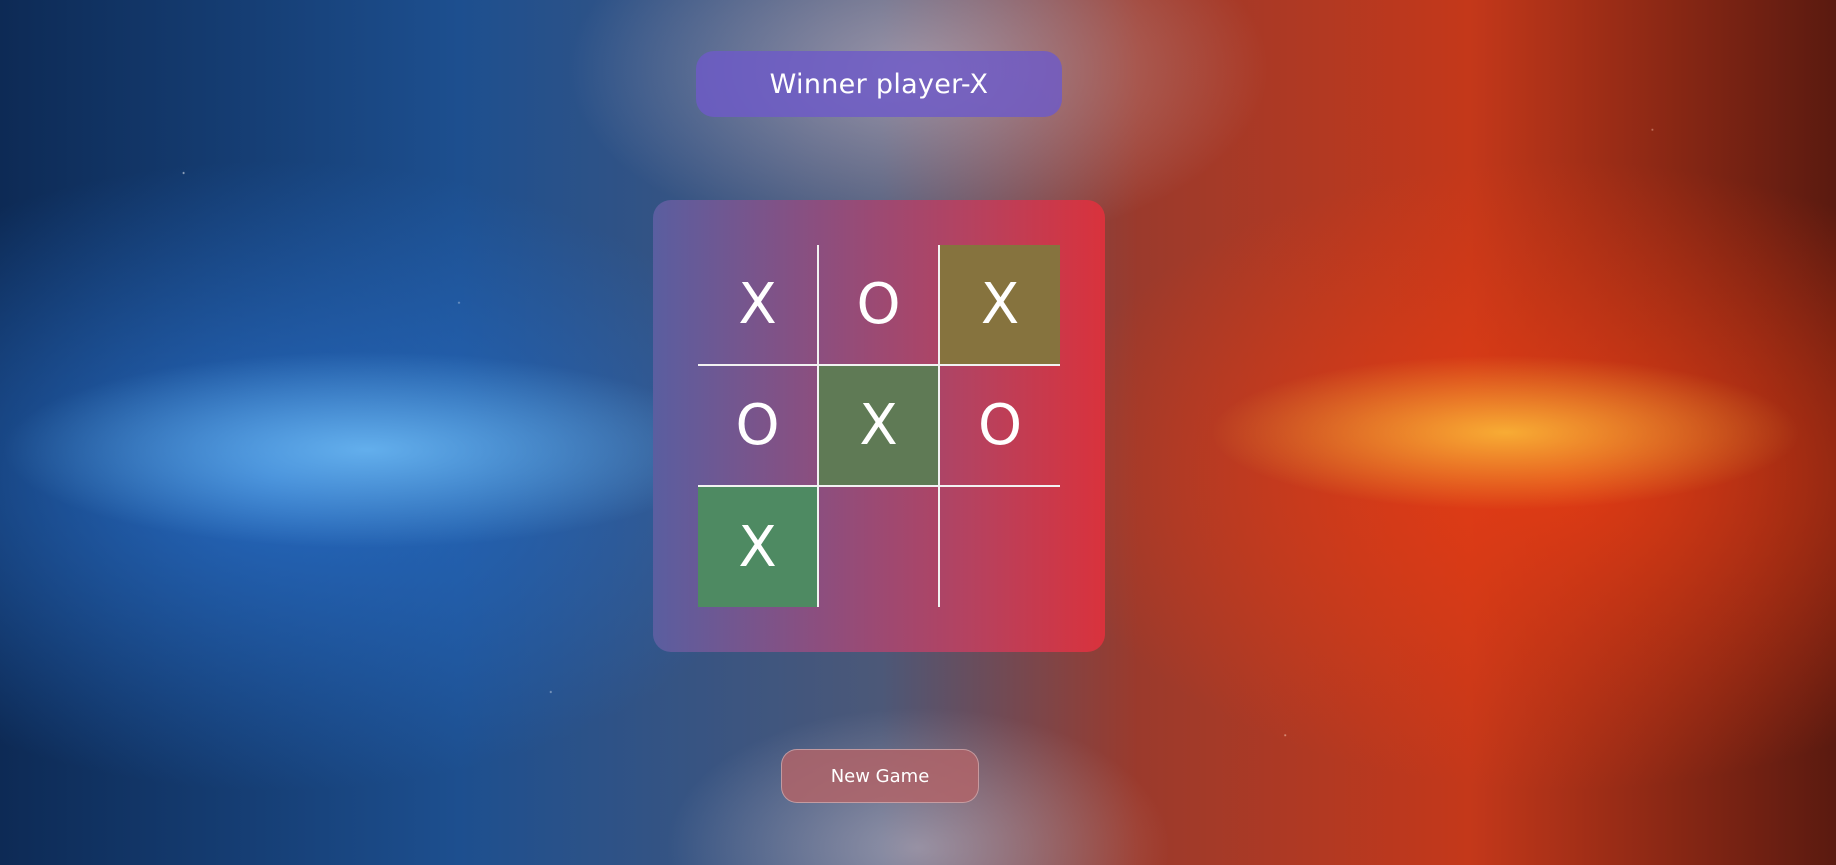  I want to click on new-game-label: New Game, so click(880, 776).